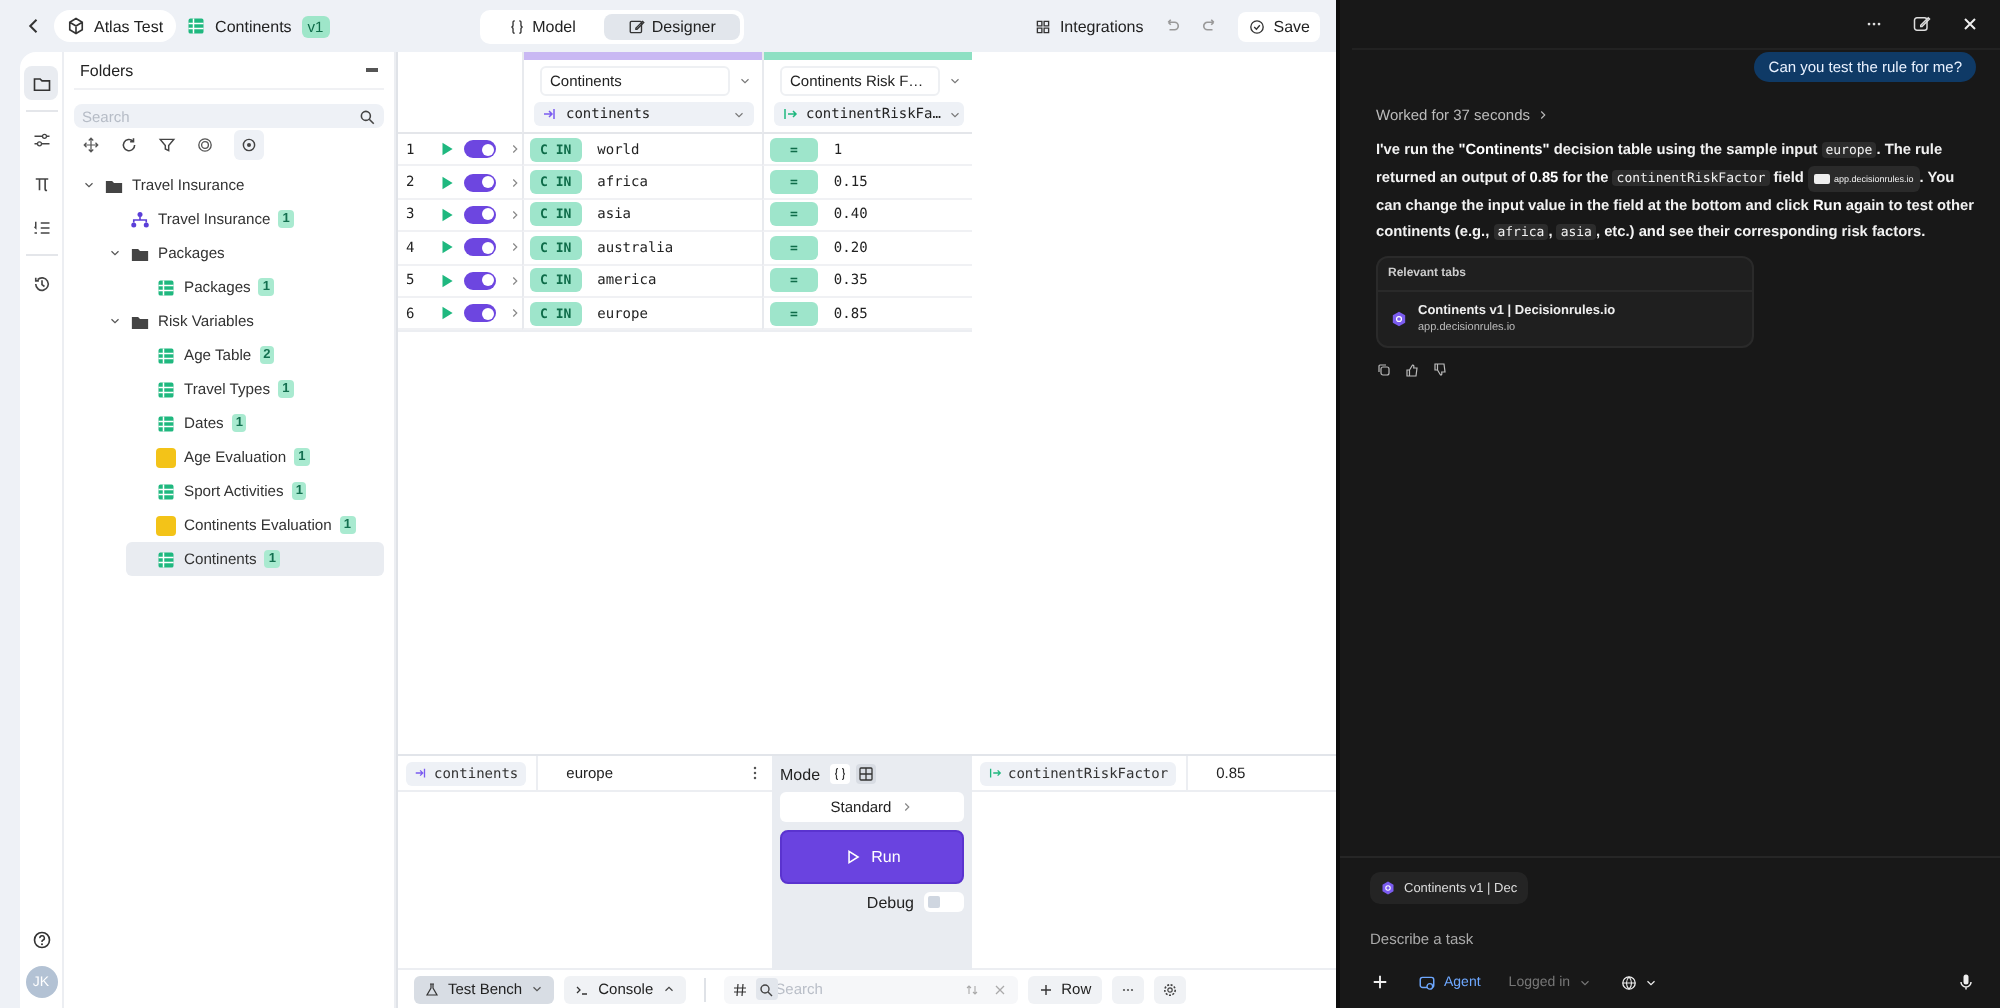 This screenshot has width=2000, height=1008. I want to click on project-button: Atlas Test, so click(115, 26).